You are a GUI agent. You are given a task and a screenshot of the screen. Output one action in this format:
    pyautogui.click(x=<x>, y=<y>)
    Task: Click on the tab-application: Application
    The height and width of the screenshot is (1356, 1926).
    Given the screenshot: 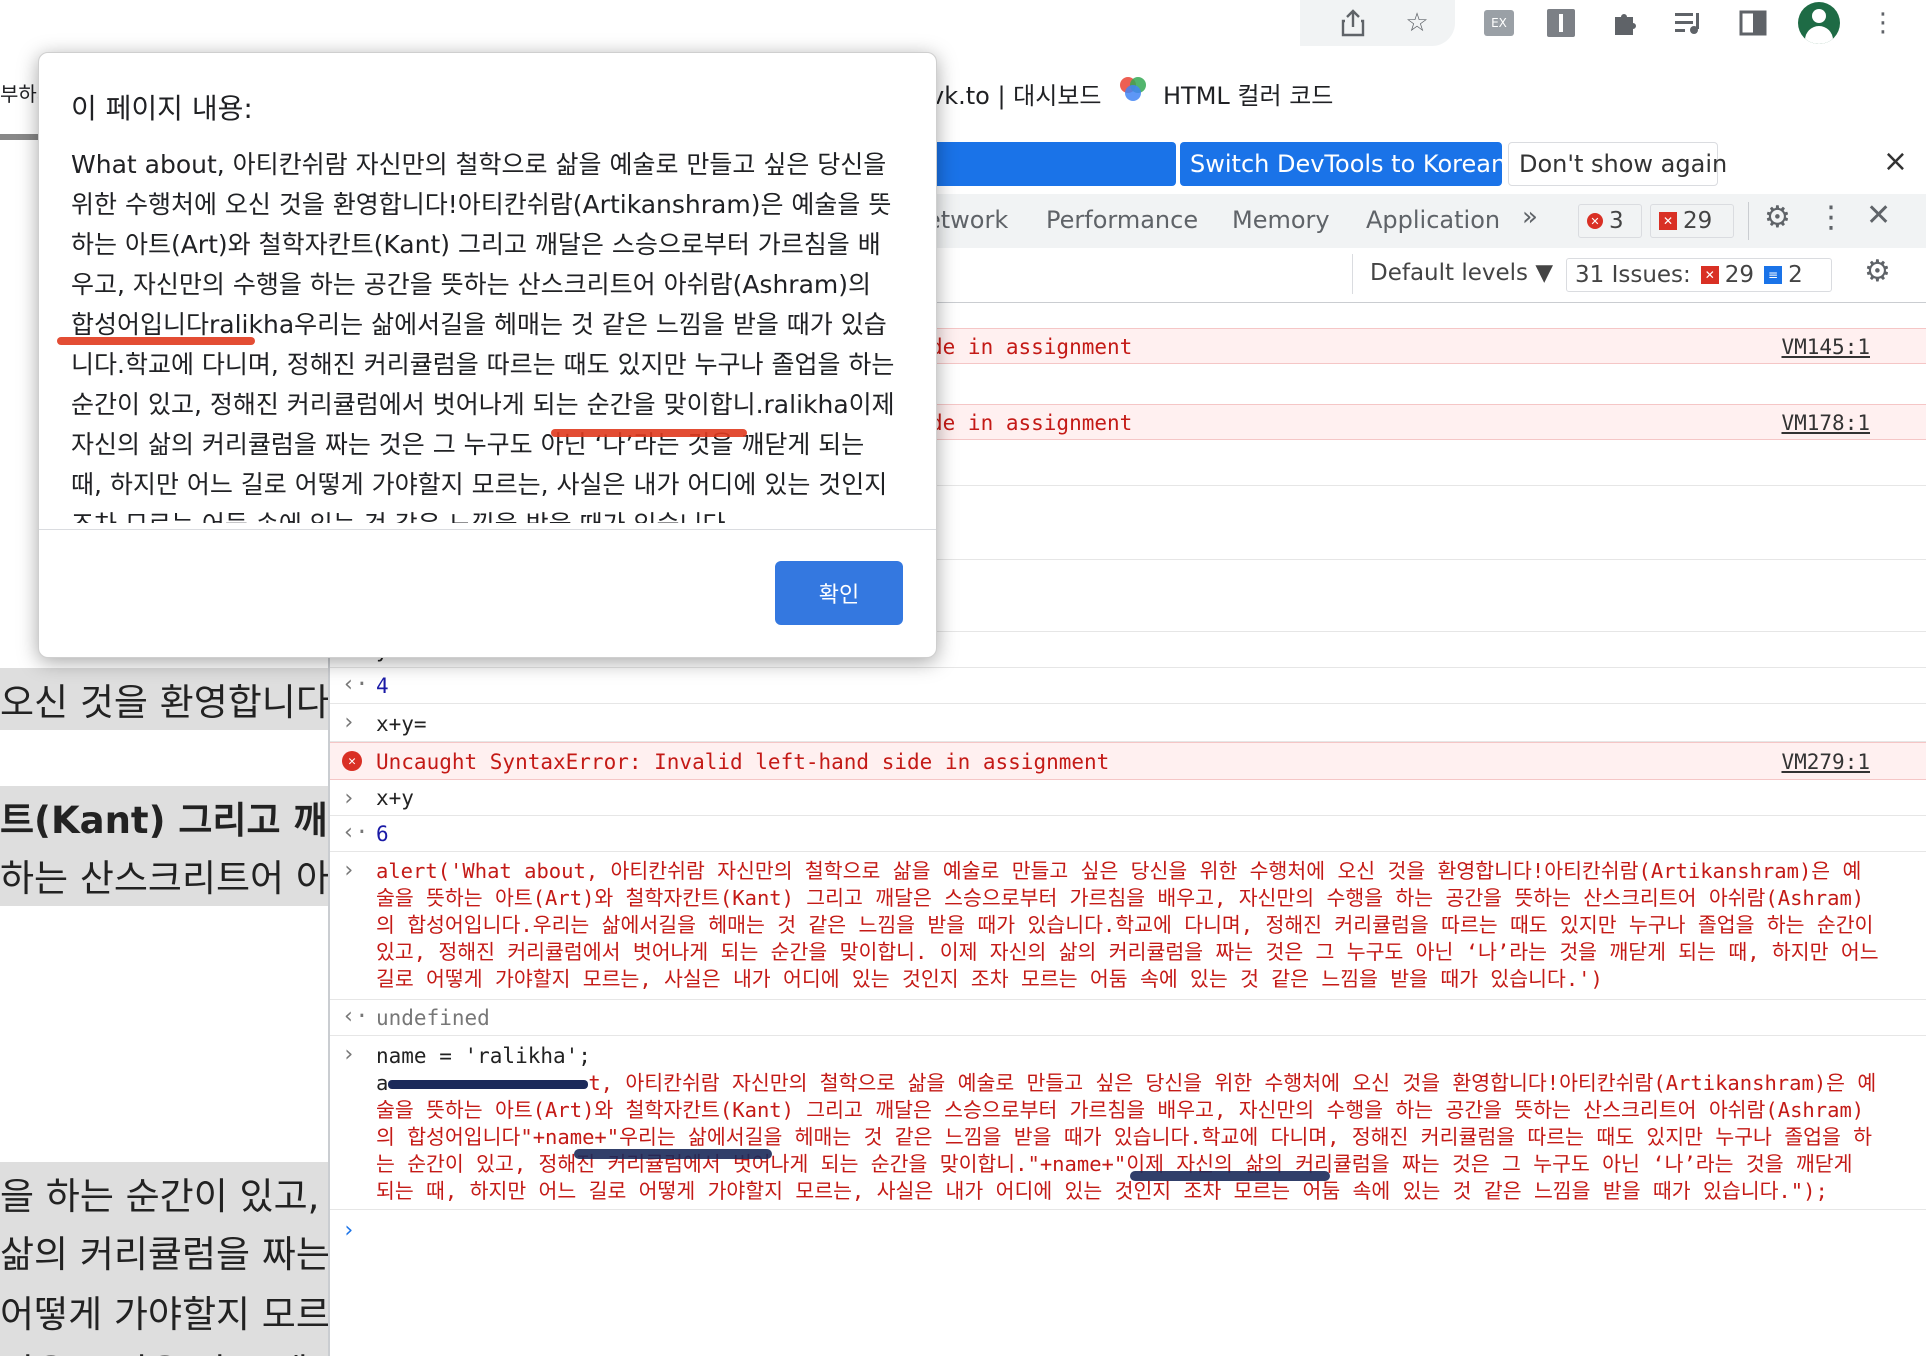 What is the action you would take?
    pyautogui.click(x=1433, y=220)
    